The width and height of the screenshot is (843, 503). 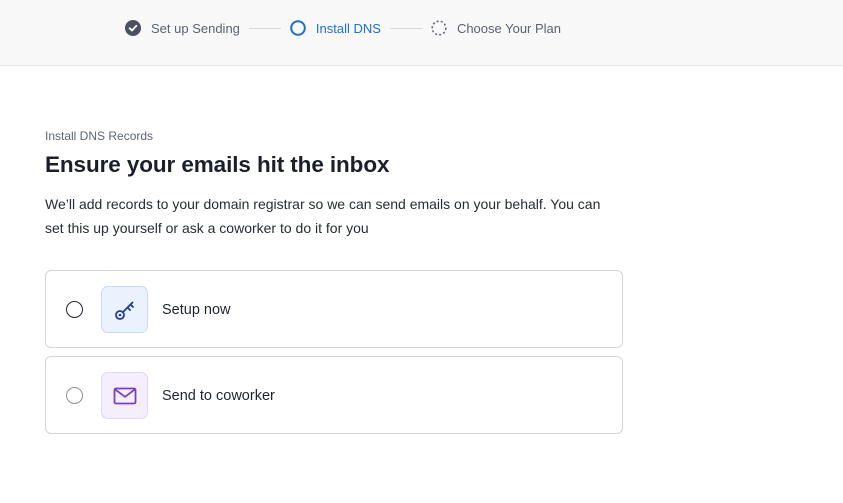 I want to click on section-eyebrow: Install DNS Records, so click(x=99, y=136).